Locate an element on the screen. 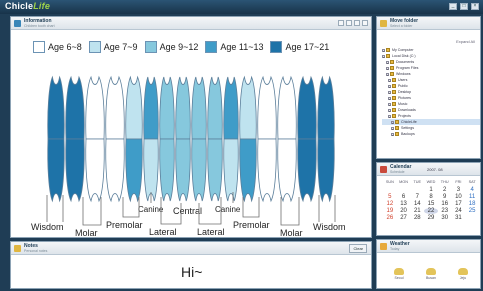 The width and height of the screenshot is (483, 291). calendar-day: 4 is located at coordinates (472, 190).